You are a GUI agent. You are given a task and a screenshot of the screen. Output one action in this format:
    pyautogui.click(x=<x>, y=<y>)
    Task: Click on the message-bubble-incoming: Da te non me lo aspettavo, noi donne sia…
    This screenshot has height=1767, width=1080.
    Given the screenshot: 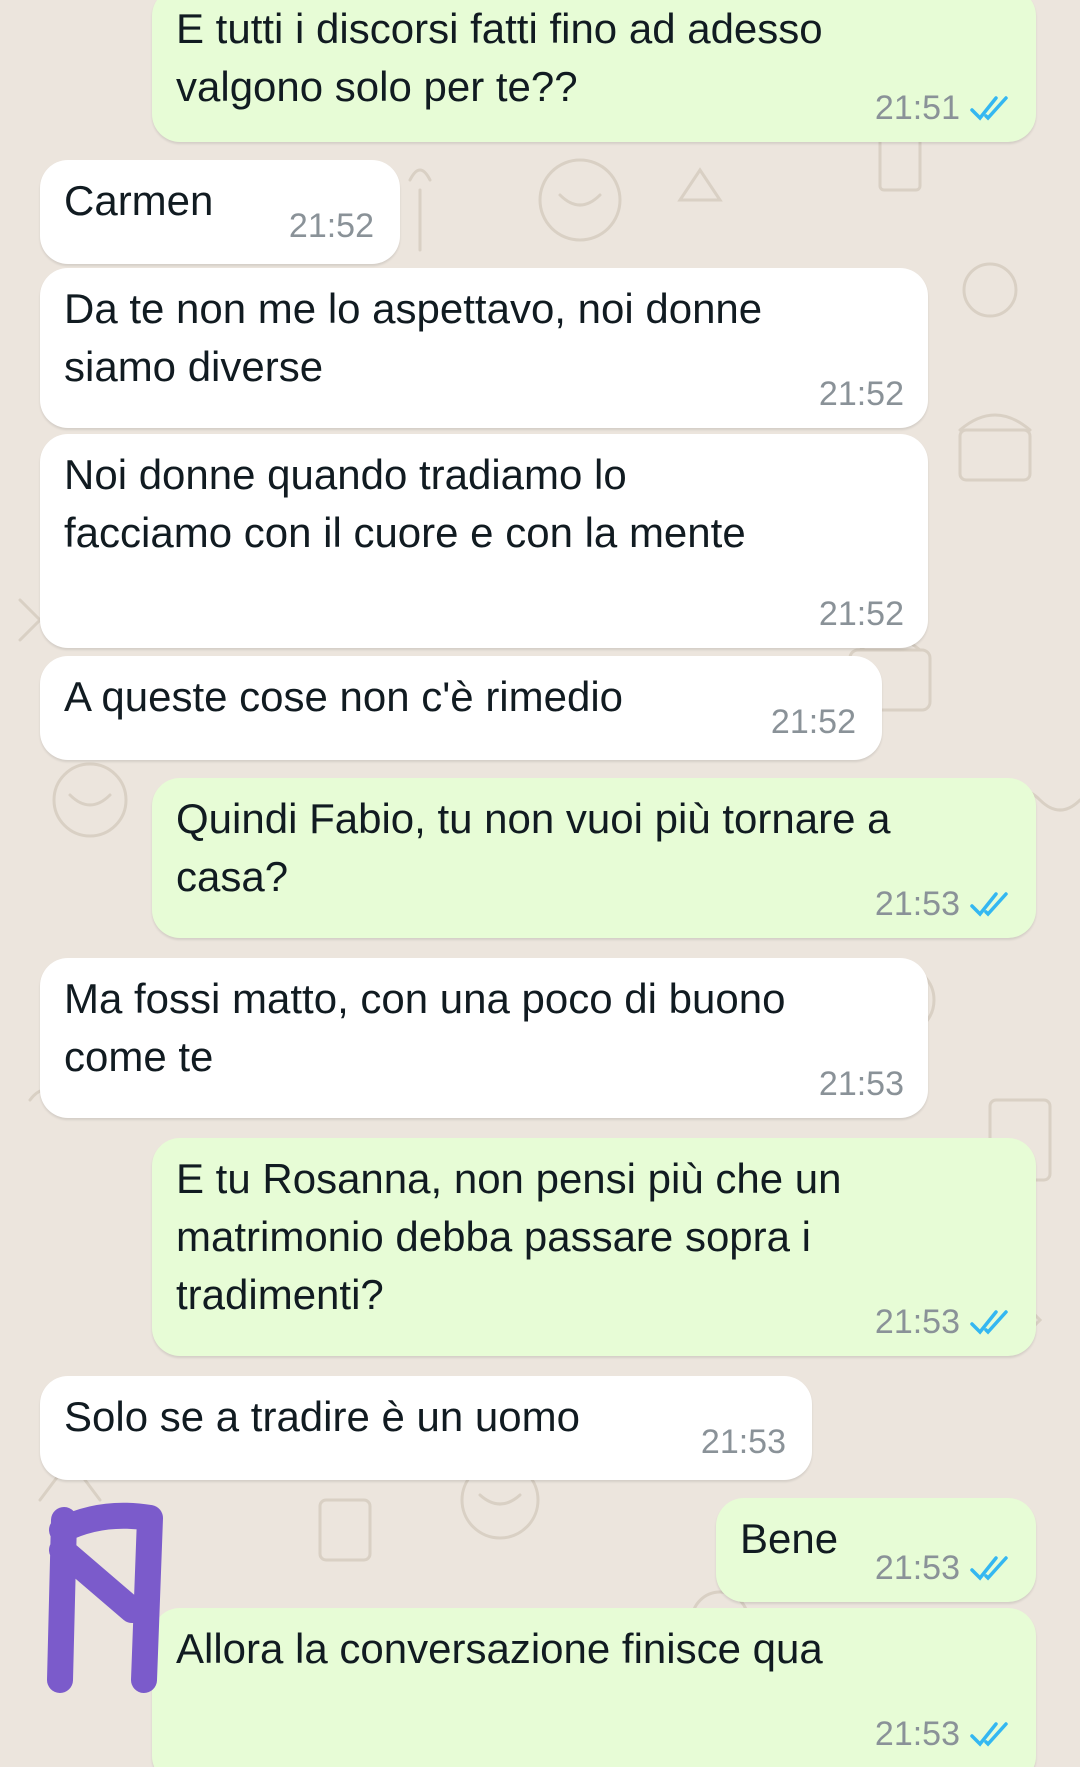 What is the action you would take?
    pyautogui.click(x=484, y=348)
    